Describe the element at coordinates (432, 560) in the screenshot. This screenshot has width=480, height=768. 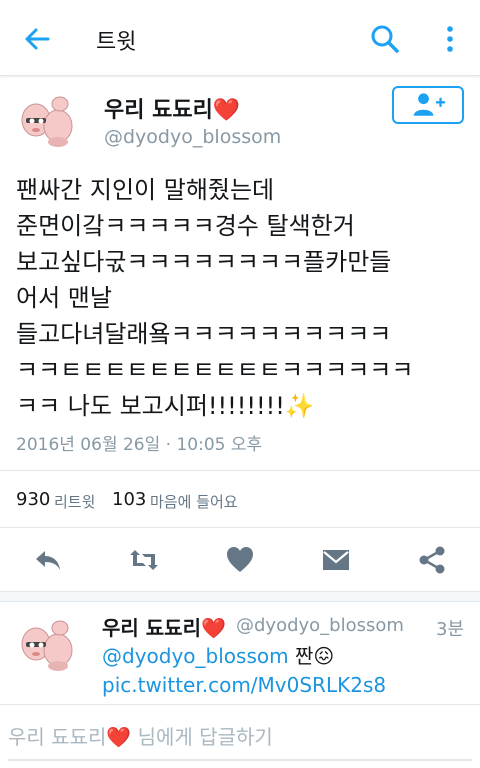
I see `share-icon` at that location.